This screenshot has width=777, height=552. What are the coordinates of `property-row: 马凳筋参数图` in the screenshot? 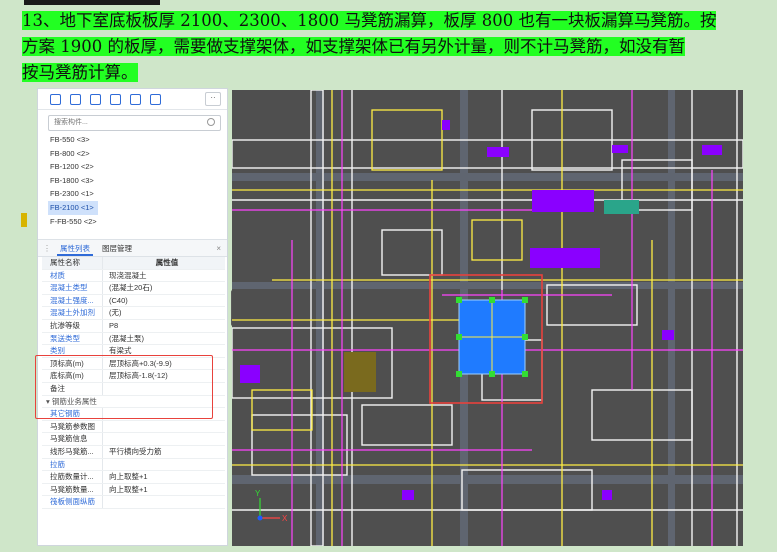 It's located at (133, 427).